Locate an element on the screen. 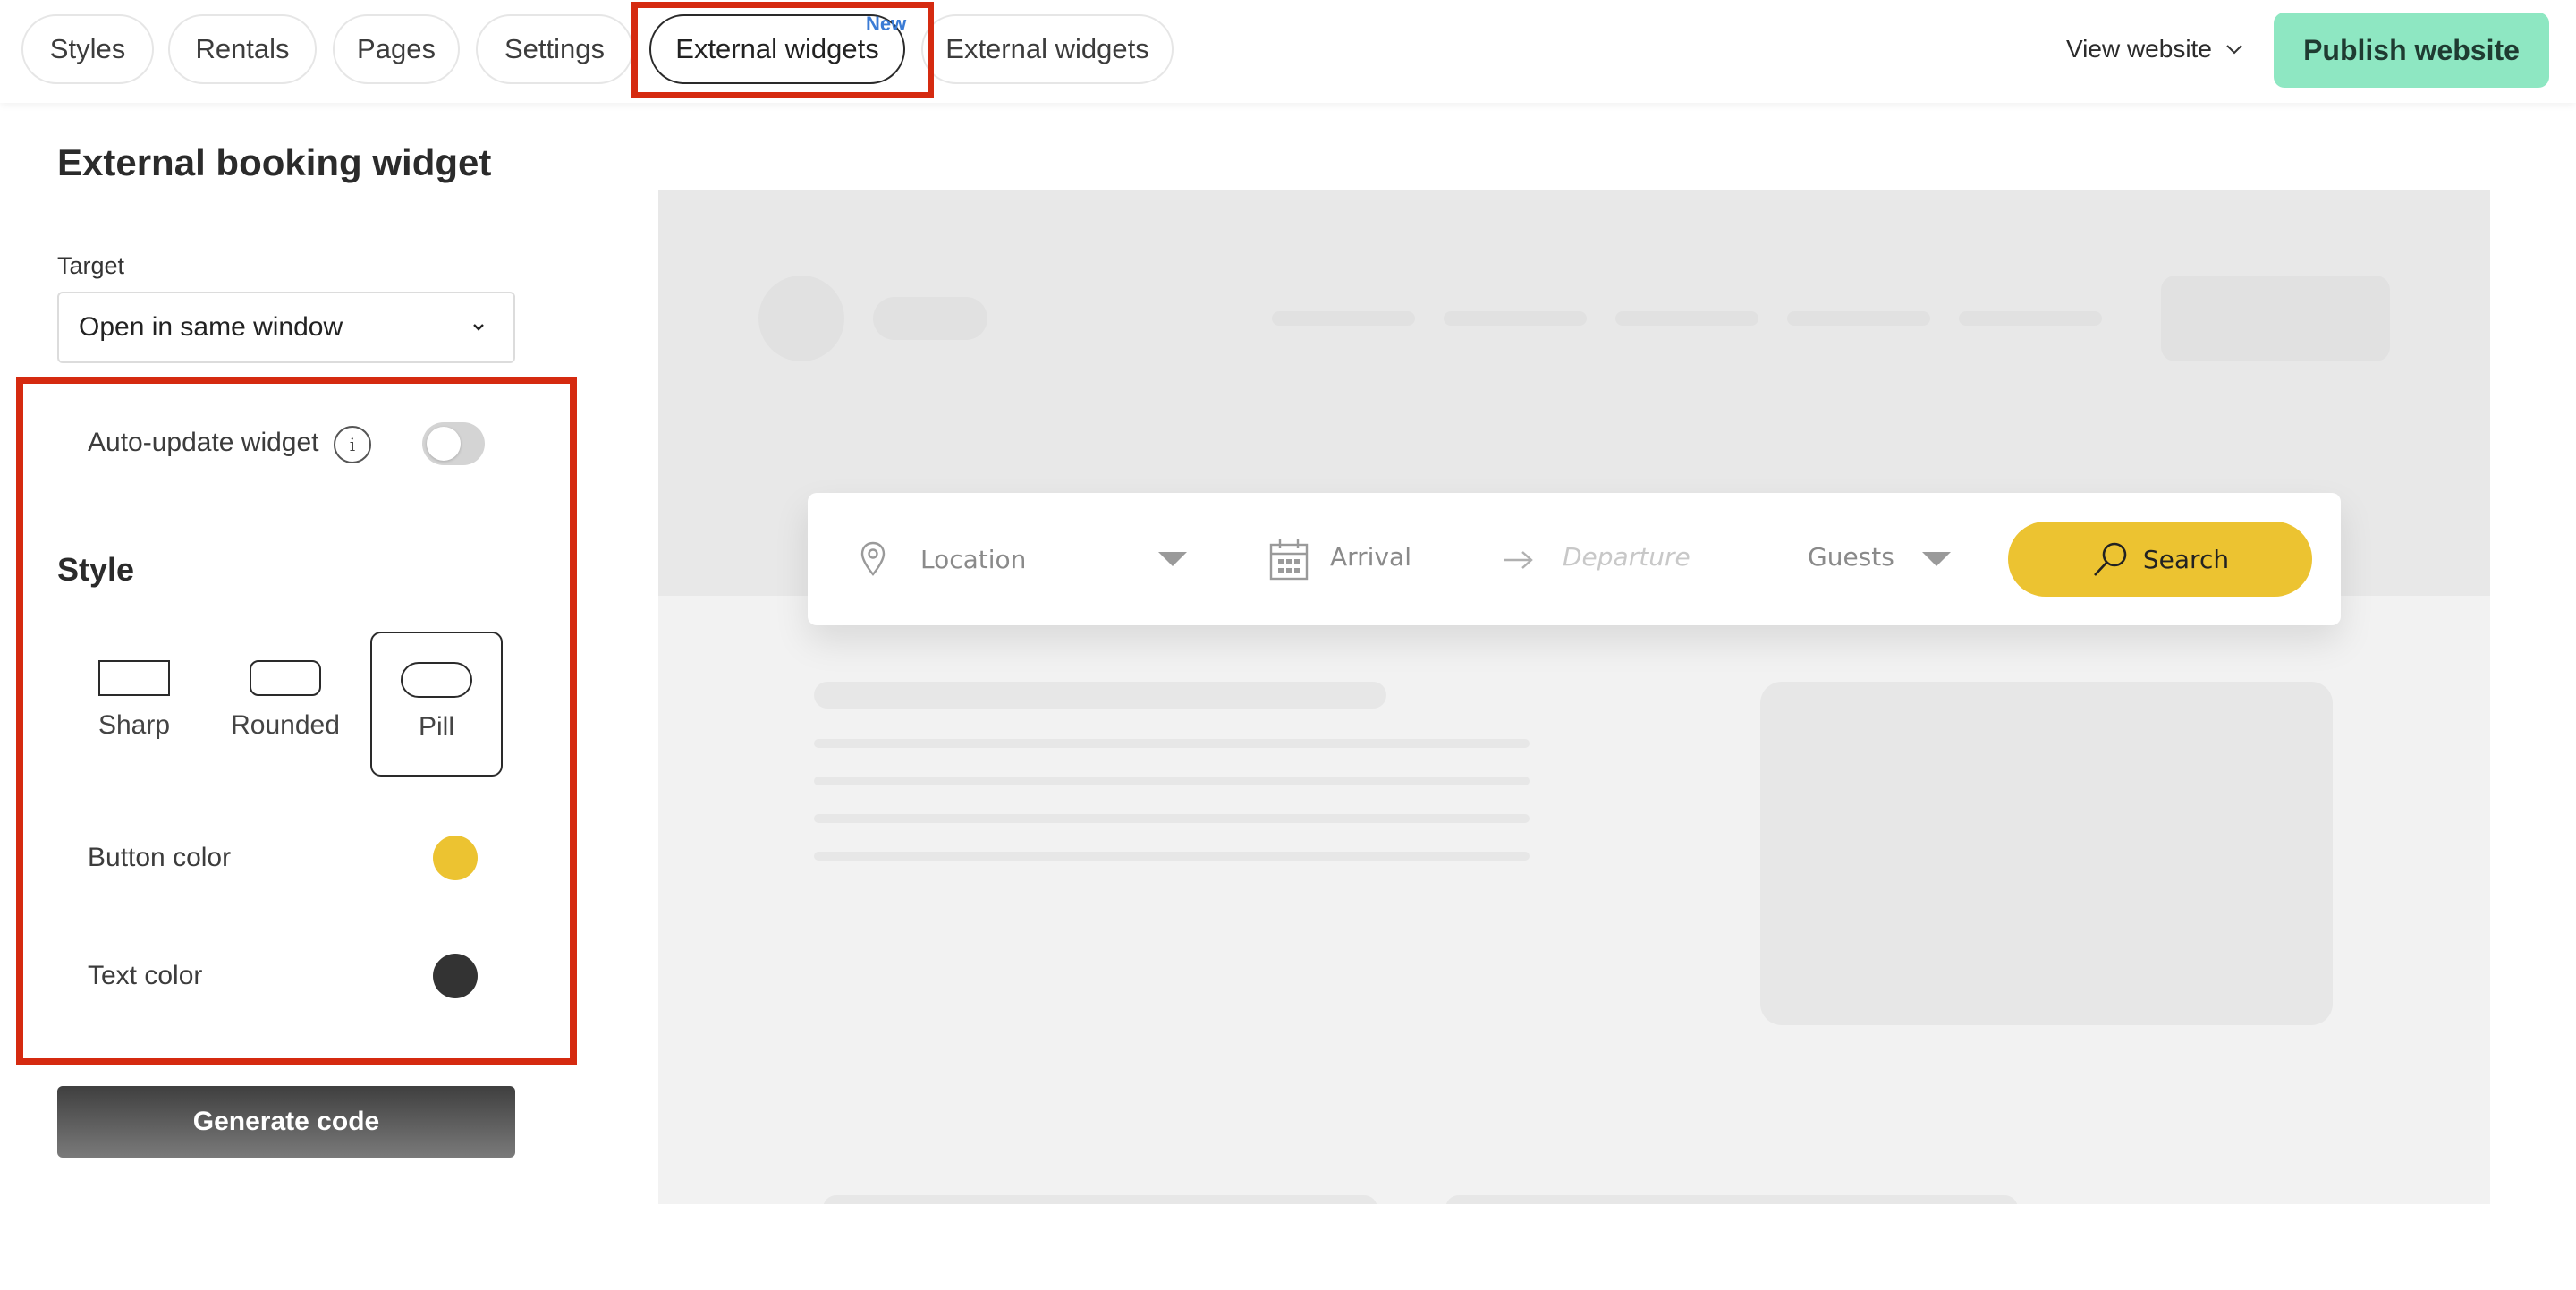 This screenshot has width=2576, height=1290. tab-styles: Styles is located at coordinates (87, 49).